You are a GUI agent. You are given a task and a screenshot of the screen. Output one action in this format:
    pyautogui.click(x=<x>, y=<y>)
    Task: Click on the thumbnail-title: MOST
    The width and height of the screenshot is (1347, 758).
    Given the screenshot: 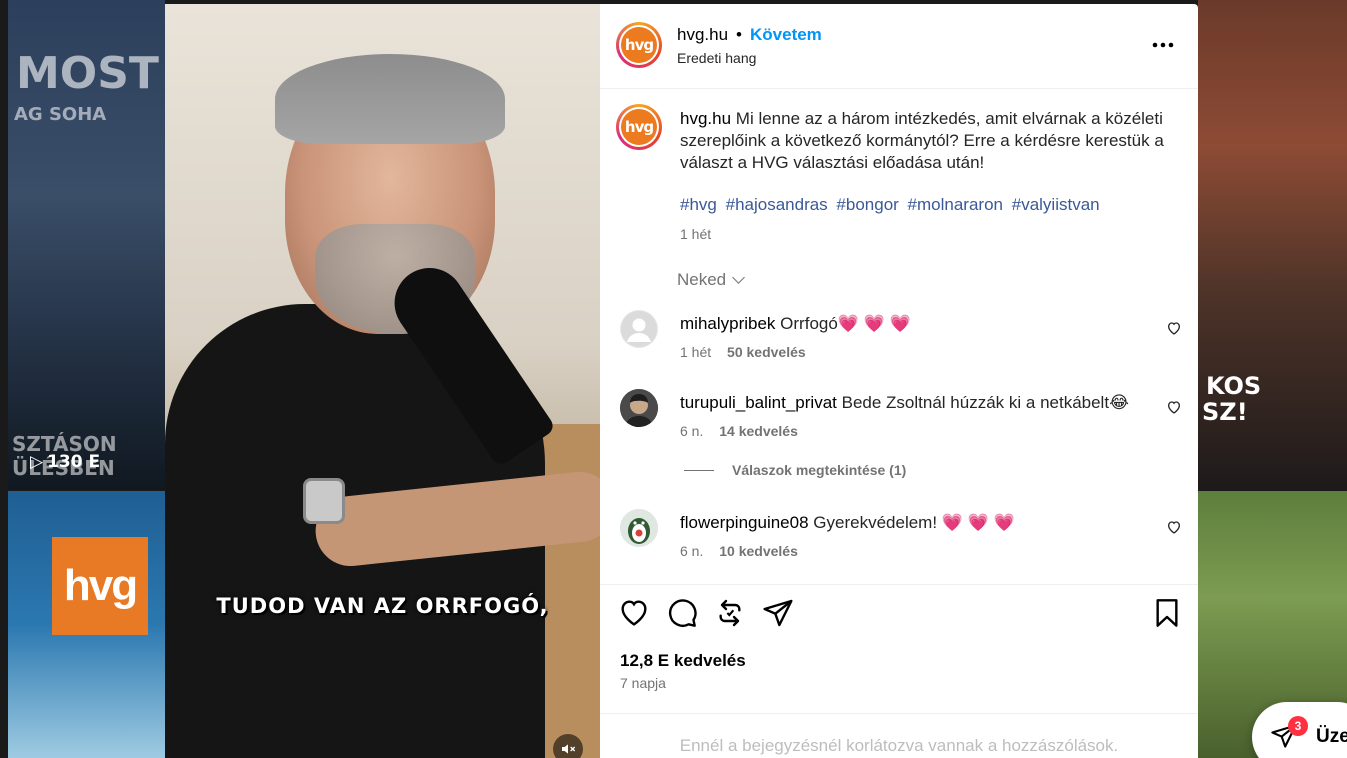 What is the action you would take?
    pyautogui.click(x=87, y=73)
    